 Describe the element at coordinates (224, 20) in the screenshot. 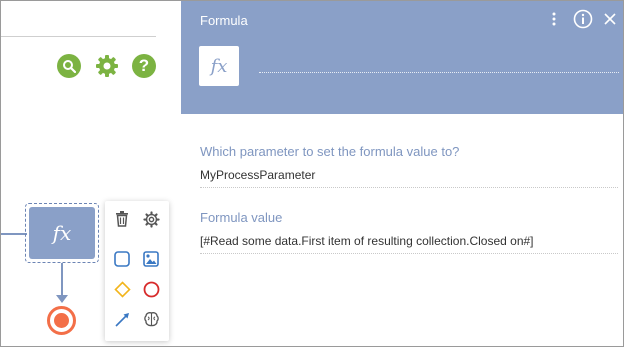

I see `panel-title: Formula` at that location.